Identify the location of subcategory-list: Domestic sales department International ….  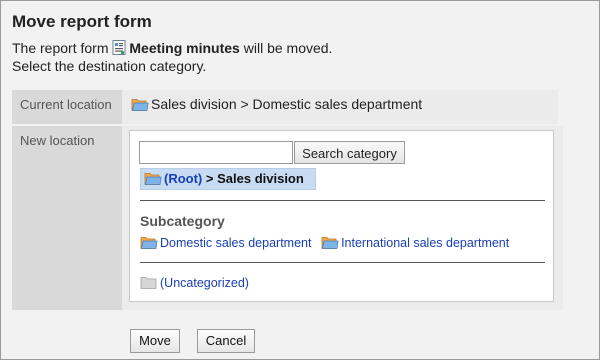
(327, 244).